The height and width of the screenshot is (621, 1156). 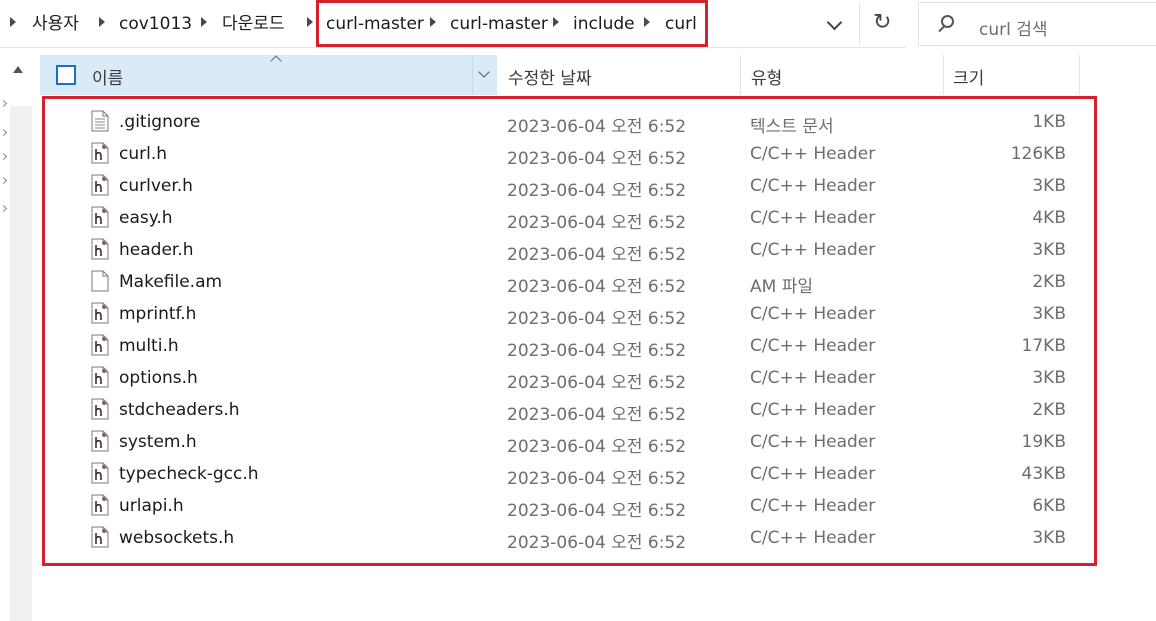 I want to click on navigation-pane-edge, so click(x=17, y=334).